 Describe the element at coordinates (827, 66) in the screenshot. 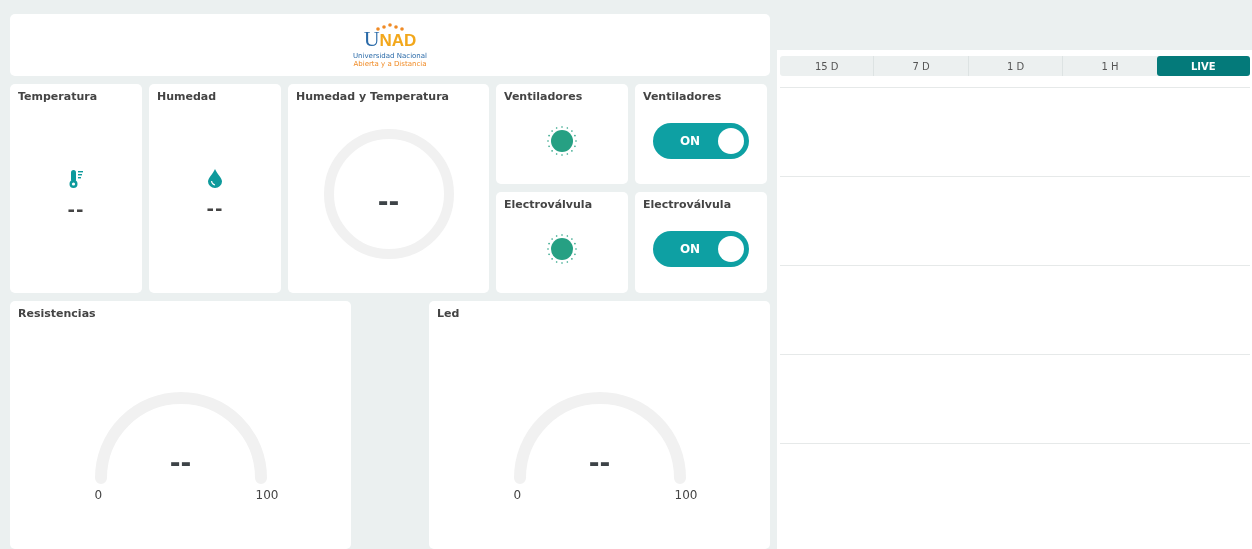

I see `range-tab: 15 D` at that location.